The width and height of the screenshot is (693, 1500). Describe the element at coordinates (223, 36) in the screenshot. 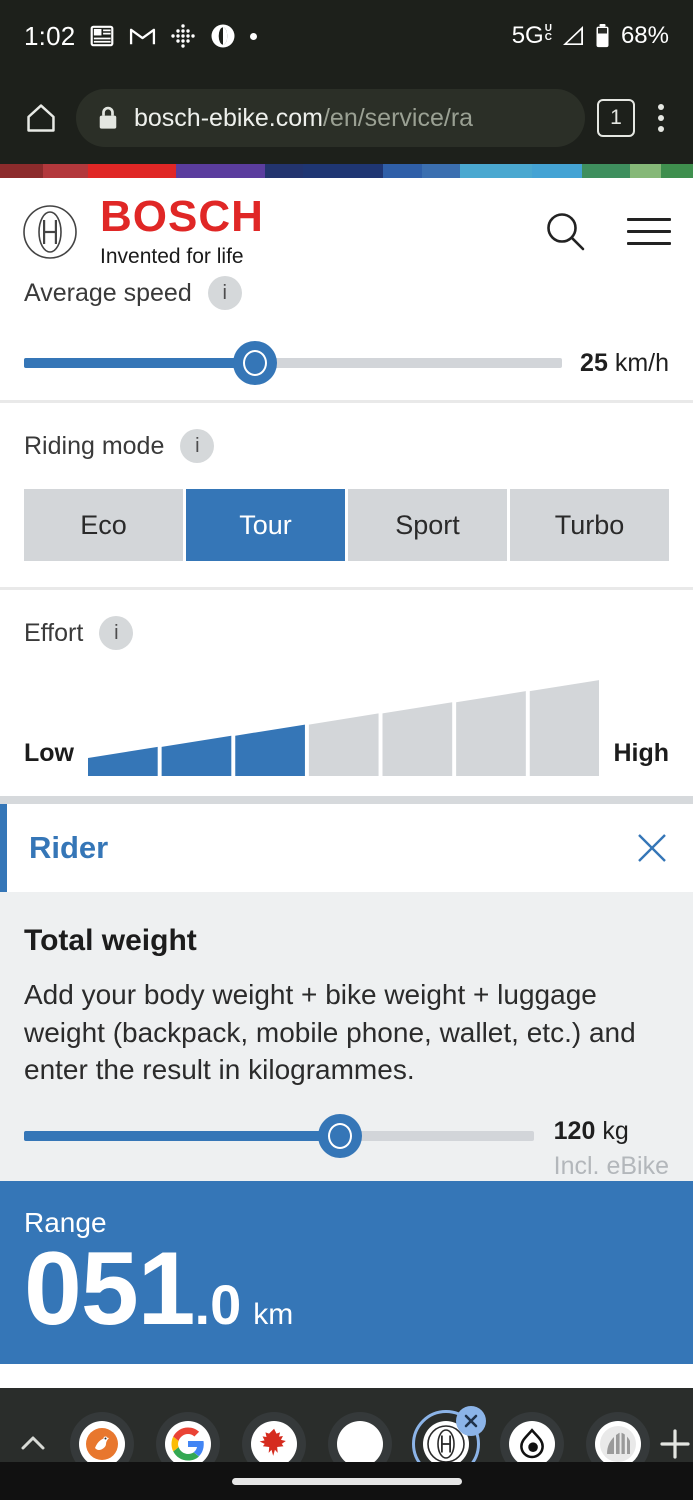

I see `opera-icon` at that location.